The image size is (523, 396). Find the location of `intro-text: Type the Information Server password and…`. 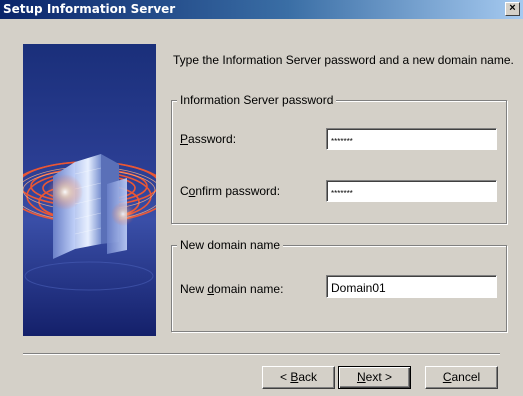

intro-text: Type the Information Server password and… is located at coordinates (343, 60).